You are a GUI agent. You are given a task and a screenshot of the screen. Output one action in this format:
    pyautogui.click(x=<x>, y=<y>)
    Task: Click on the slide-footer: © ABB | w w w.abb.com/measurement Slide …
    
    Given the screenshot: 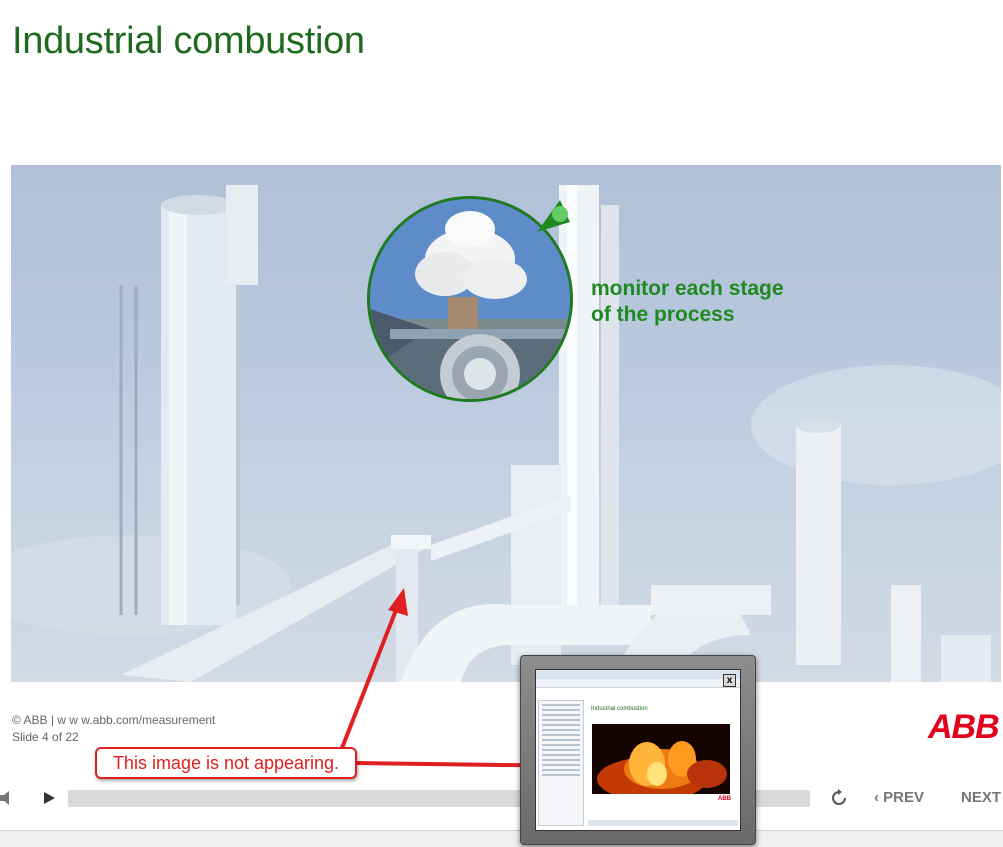 What is the action you would take?
    pyautogui.click(x=113, y=729)
    